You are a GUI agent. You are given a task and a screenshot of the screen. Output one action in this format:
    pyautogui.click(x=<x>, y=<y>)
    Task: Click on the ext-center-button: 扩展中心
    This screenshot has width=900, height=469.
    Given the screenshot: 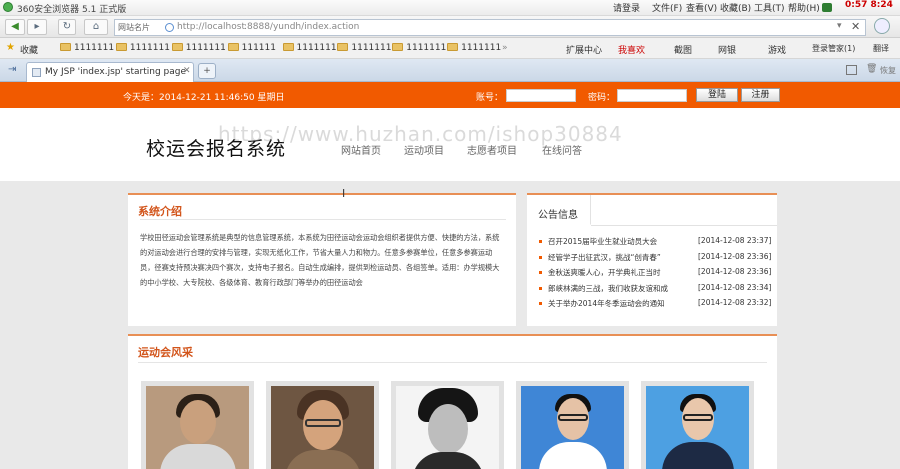 What is the action you would take?
    pyautogui.click(x=584, y=49)
    